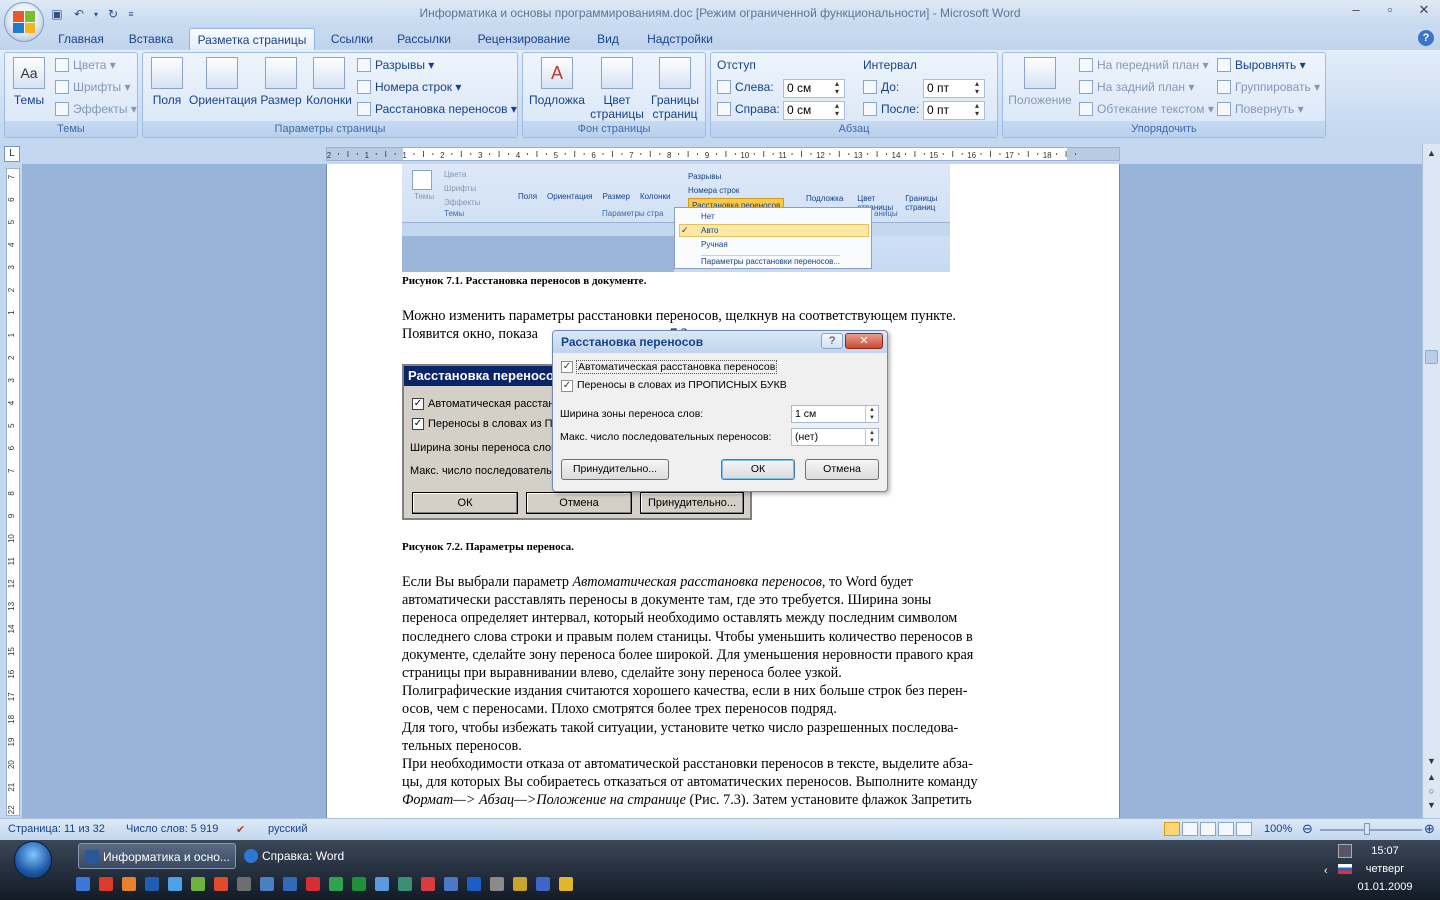 The height and width of the screenshot is (900, 1440). What do you see at coordinates (680, 39) in the screenshot?
I see `tab-addins: Надстройки` at bounding box center [680, 39].